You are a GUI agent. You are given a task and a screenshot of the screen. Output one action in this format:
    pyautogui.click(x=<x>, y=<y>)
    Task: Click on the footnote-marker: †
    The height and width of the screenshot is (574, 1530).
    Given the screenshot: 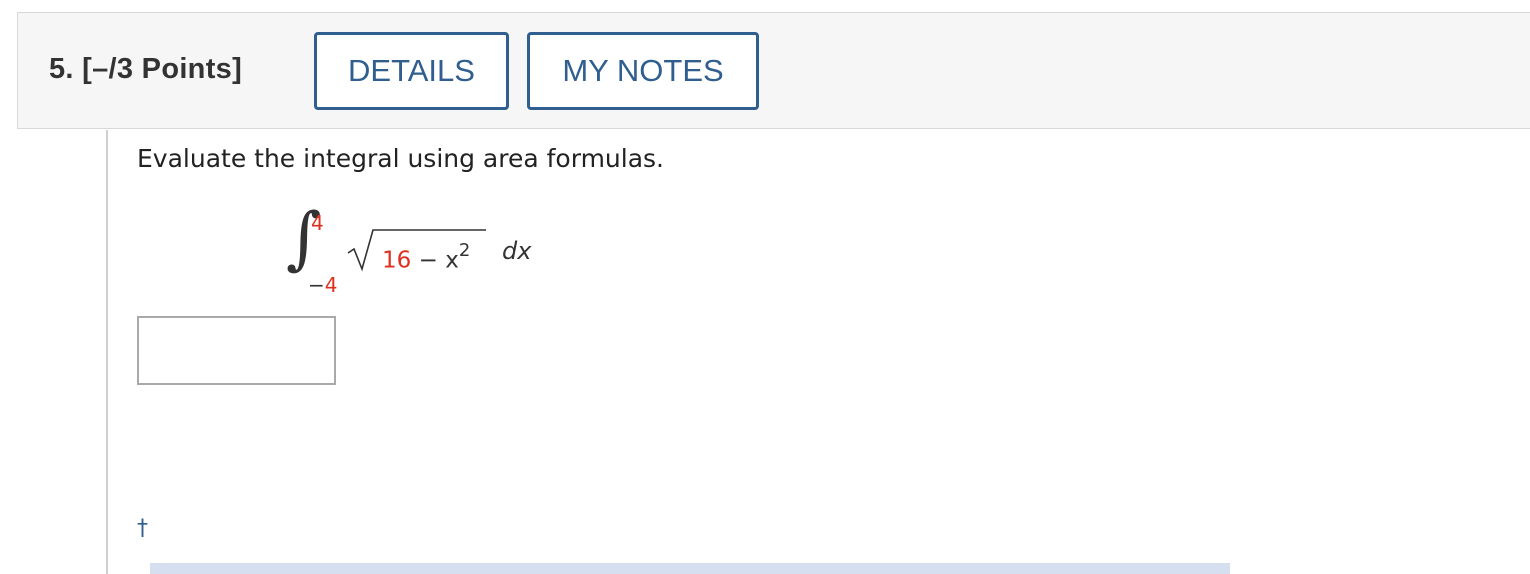 What is the action you would take?
    pyautogui.click(x=142, y=528)
    